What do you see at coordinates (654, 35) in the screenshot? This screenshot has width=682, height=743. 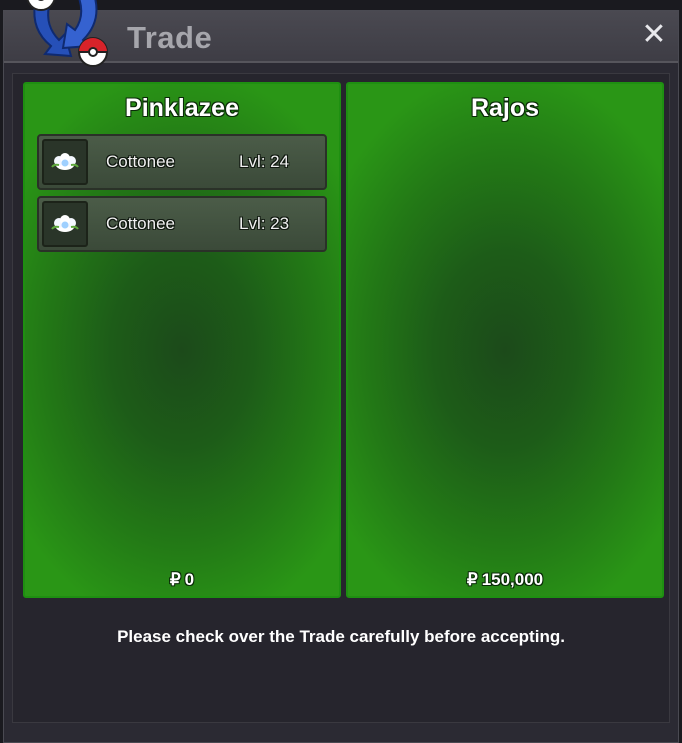 I see `close-button: ✕` at bounding box center [654, 35].